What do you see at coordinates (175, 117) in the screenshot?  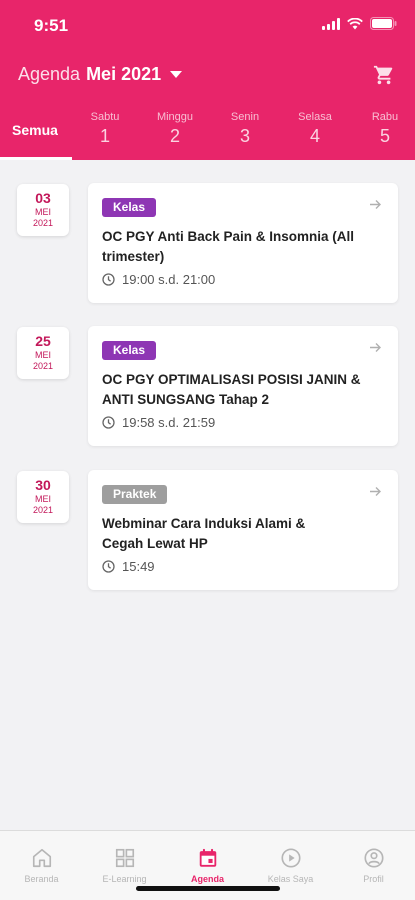 I see `tab-day-name: Minggu` at bounding box center [175, 117].